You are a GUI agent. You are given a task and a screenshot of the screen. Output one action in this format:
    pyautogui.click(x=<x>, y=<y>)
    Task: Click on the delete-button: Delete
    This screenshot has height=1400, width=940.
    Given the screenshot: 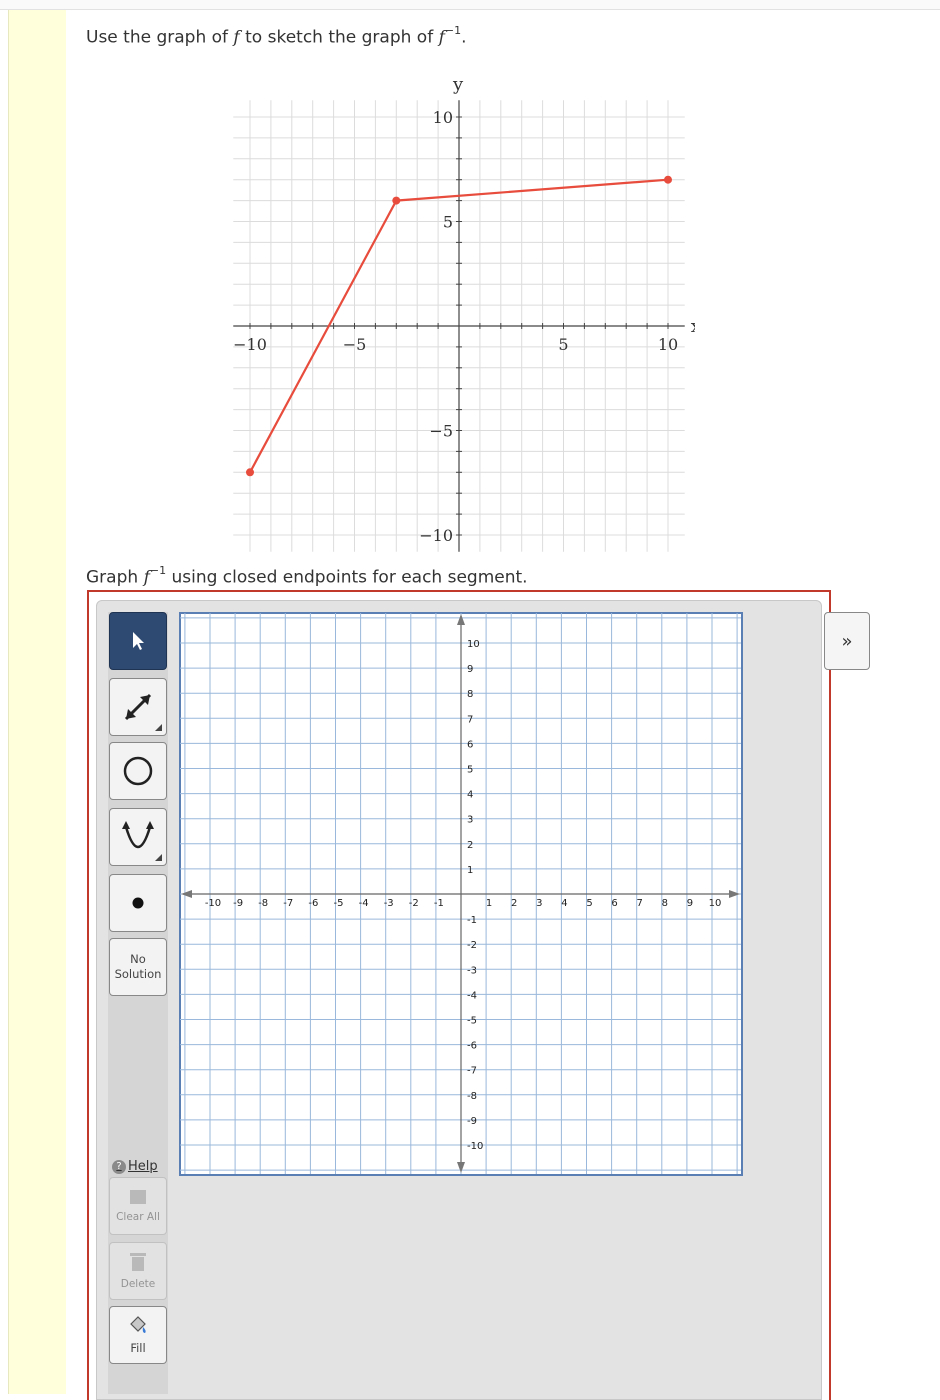 What is the action you would take?
    pyautogui.click(x=138, y=1271)
    